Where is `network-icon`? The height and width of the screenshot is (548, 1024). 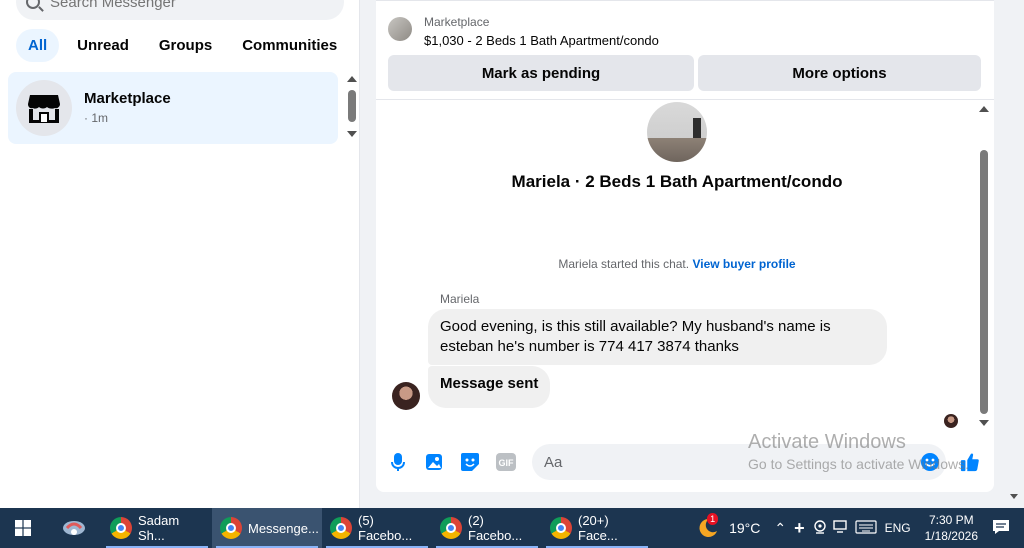 network-icon is located at coordinates (840, 528).